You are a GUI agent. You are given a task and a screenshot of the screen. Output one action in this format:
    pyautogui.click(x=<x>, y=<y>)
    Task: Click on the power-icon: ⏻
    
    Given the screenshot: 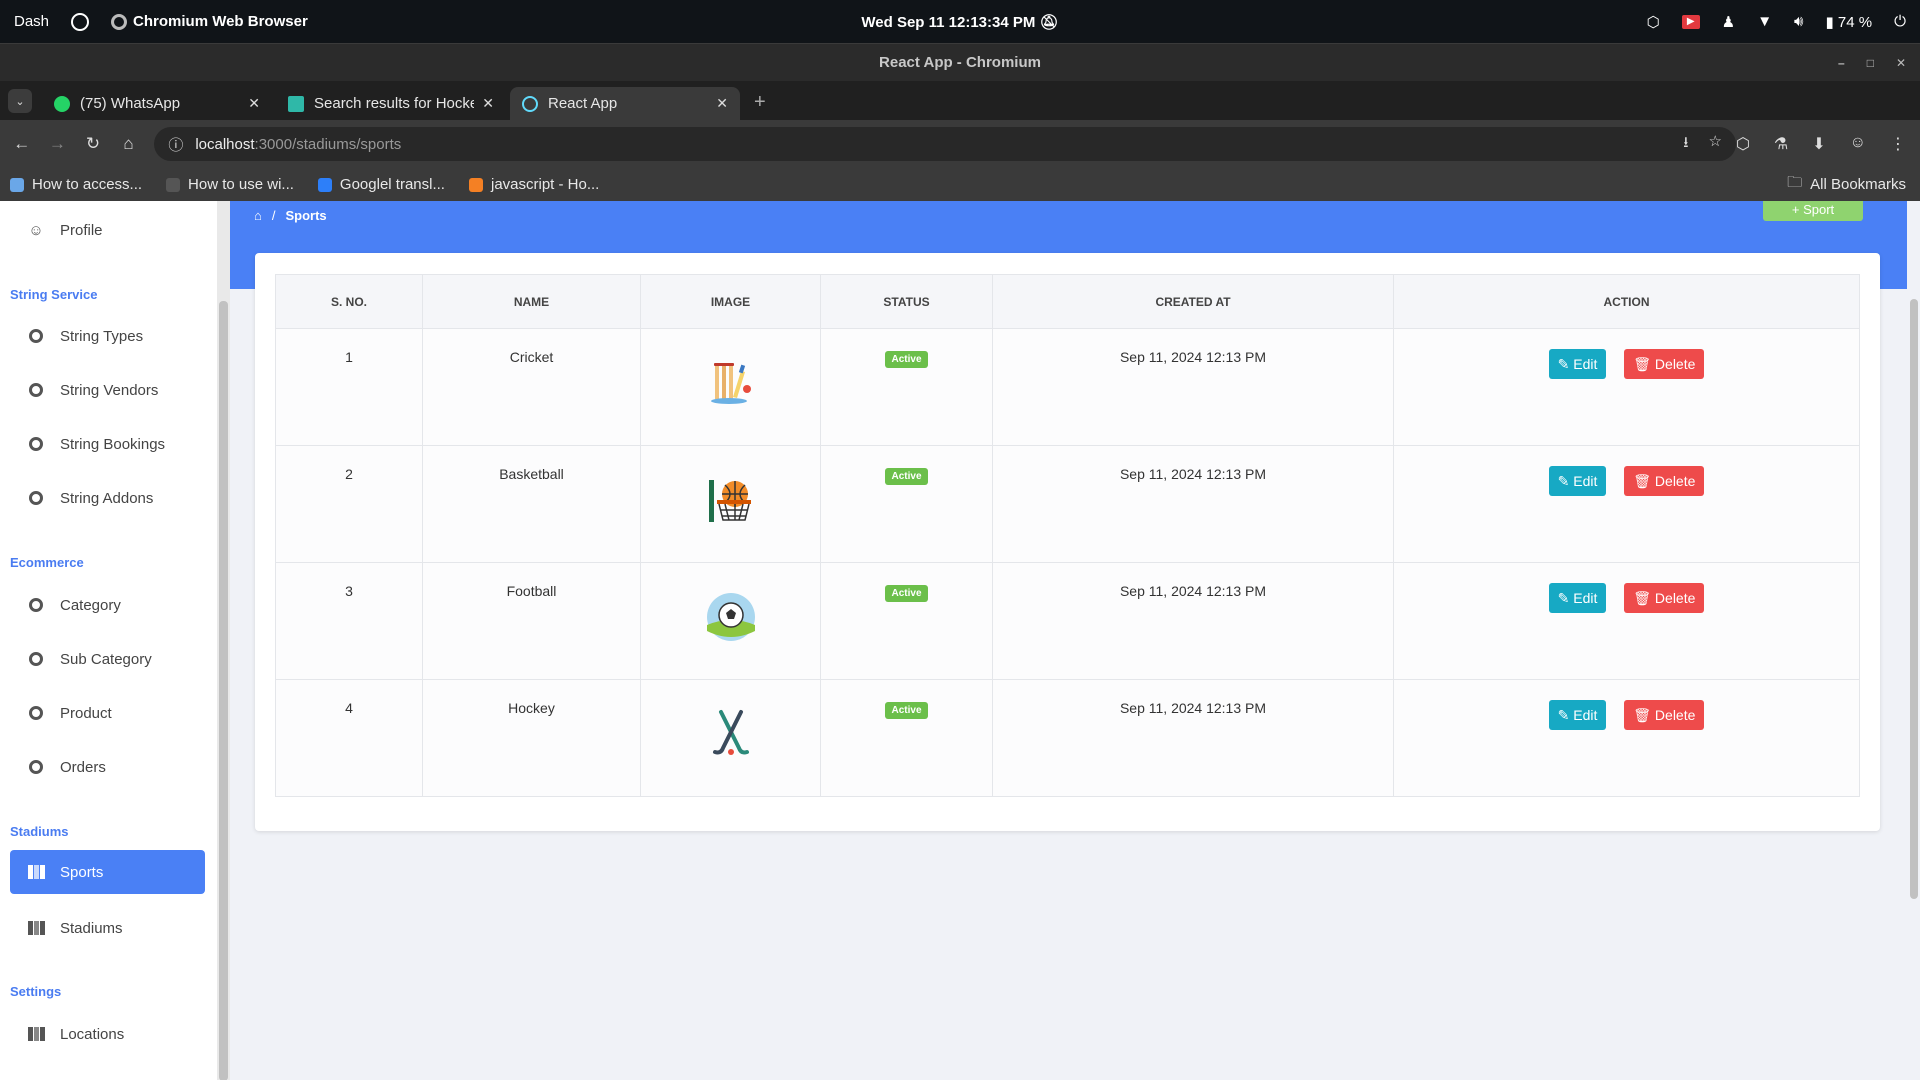 What is the action you would take?
    pyautogui.click(x=1900, y=21)
    